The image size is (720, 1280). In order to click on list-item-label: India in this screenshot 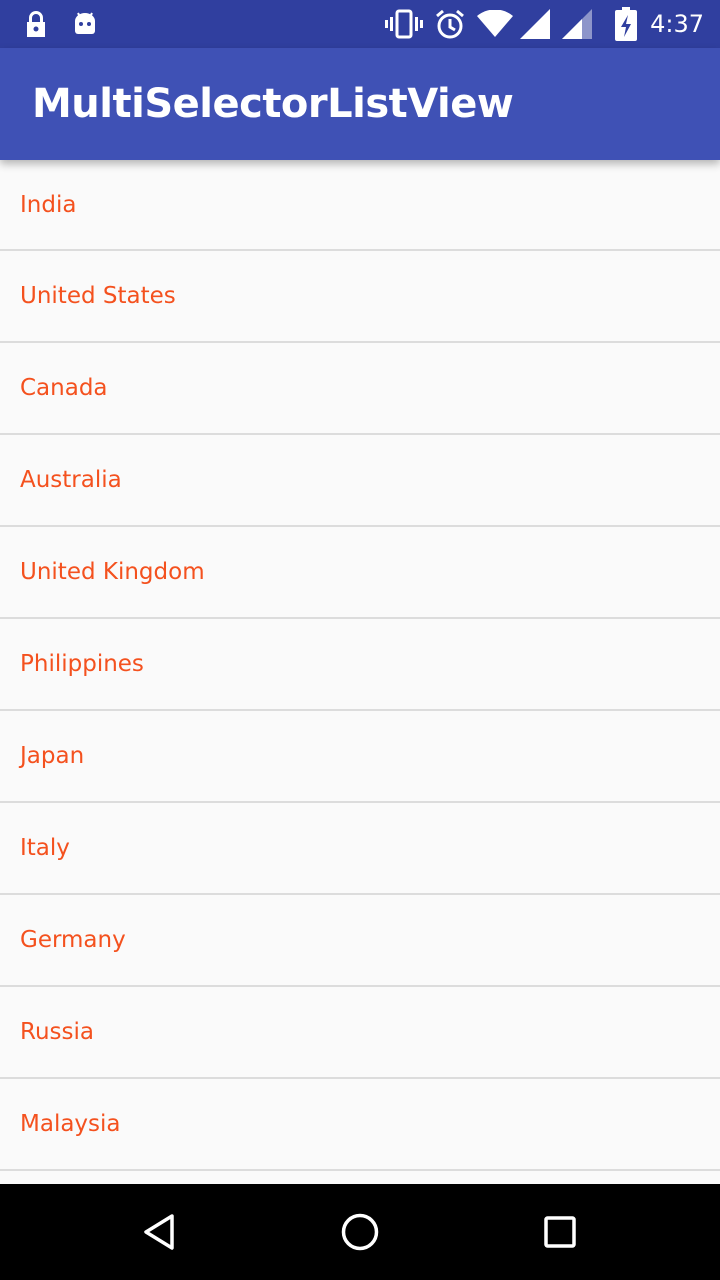, I will do `click(48, 204)`.